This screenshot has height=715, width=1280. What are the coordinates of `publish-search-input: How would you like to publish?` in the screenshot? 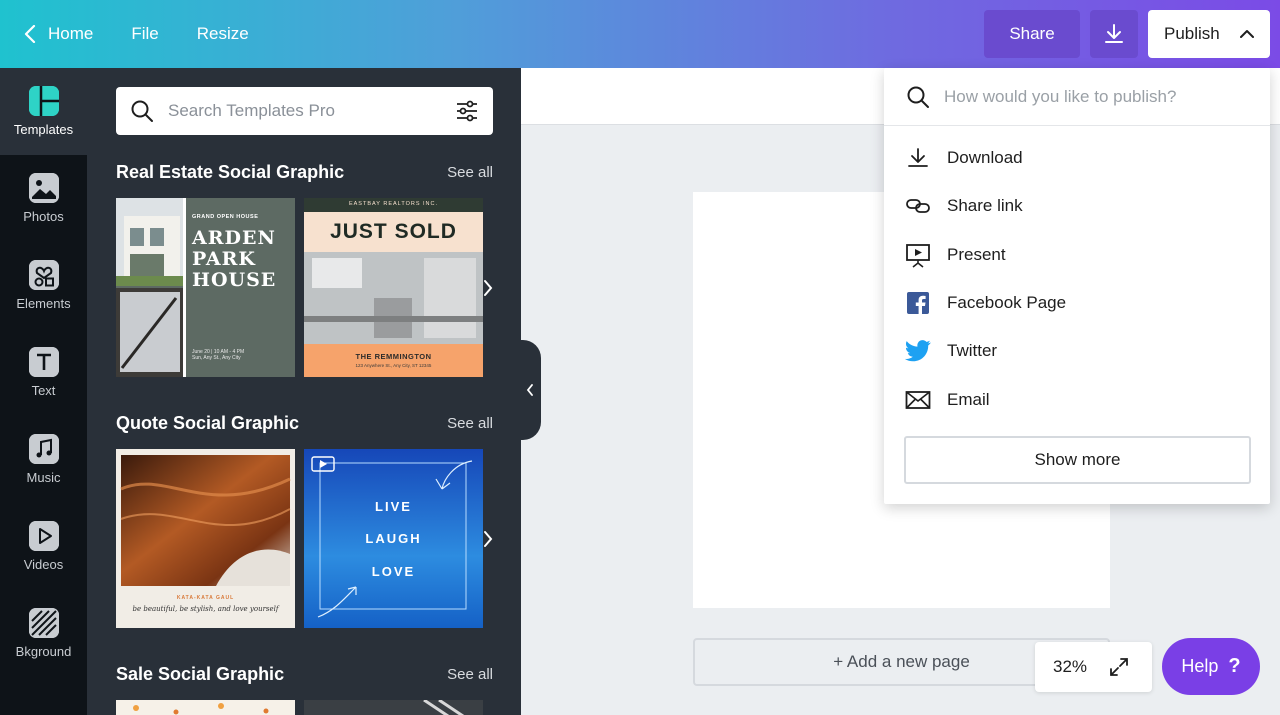 It's located at (1060, 97).